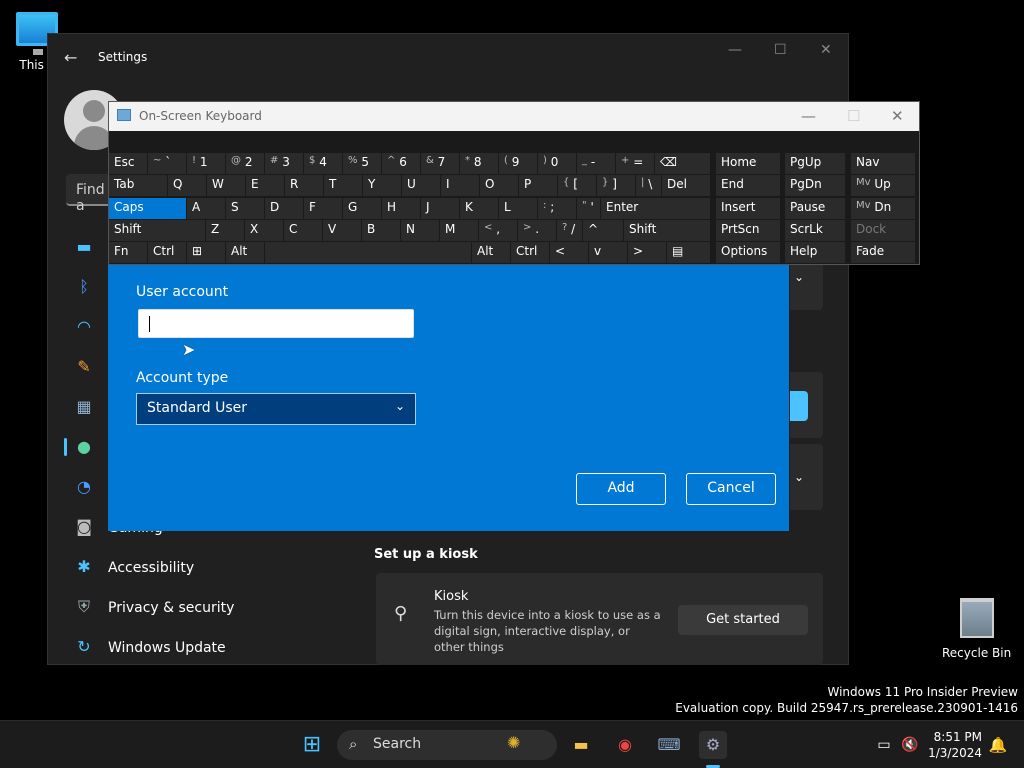 Image resolution: width=1024 pixels, height=768 pixels. What do you see at coordinates (731, 489) in the screenshot?
I see `cancel-button: Cancel` at bounding box center [731, 489].